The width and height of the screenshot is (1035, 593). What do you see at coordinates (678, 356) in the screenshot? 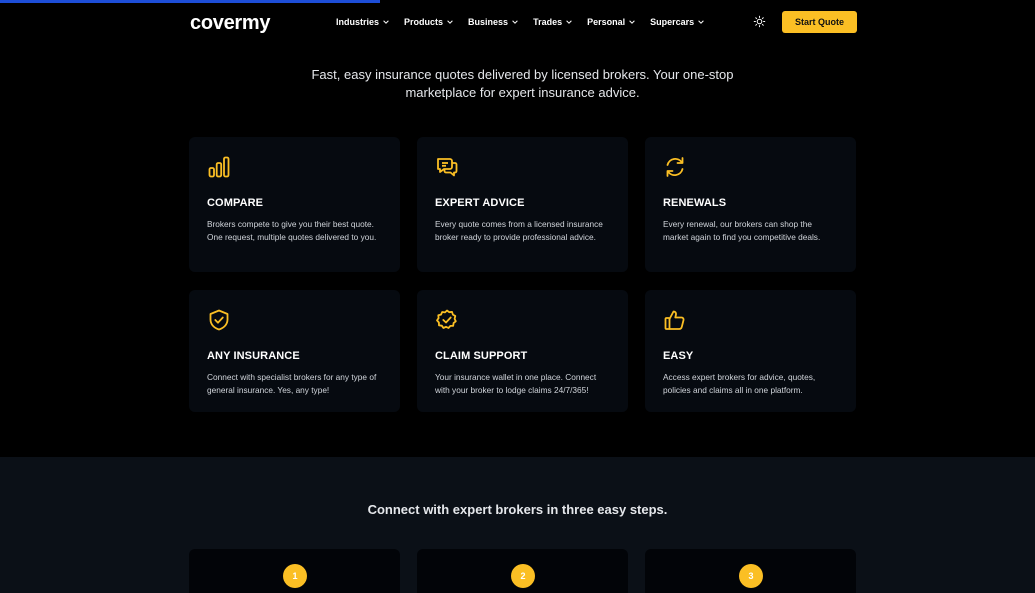
I see `feature-title: EASY` at bounding box center [678, 356].